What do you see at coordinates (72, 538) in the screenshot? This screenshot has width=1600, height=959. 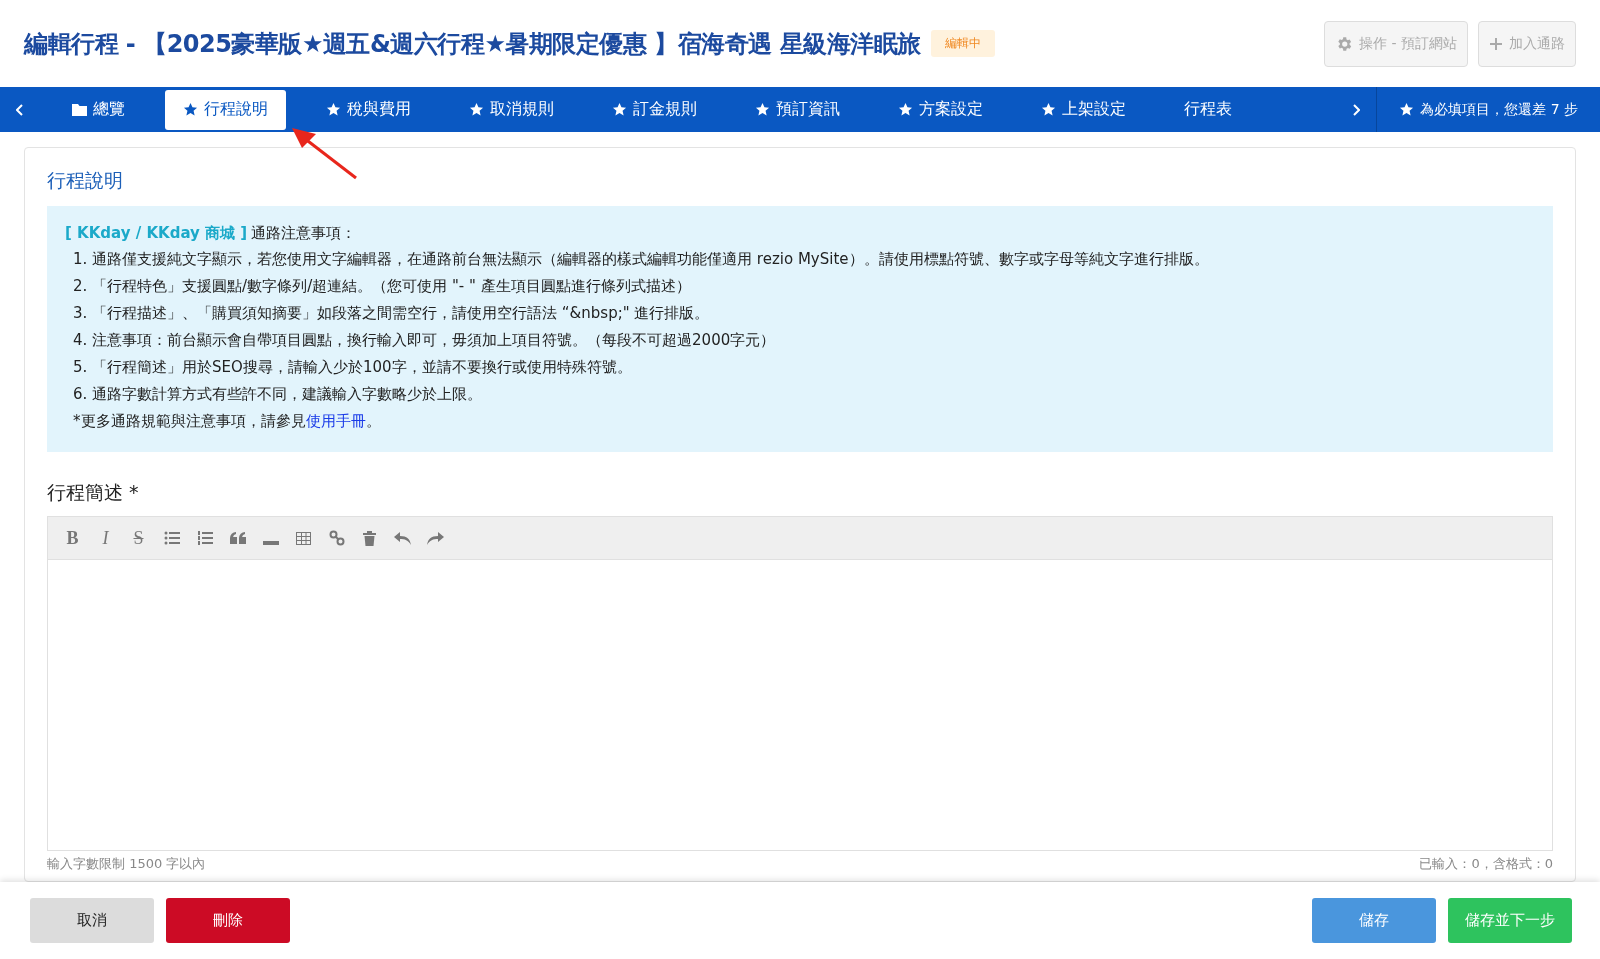 I see `bold-button: B` at bounding box center [72, 538].